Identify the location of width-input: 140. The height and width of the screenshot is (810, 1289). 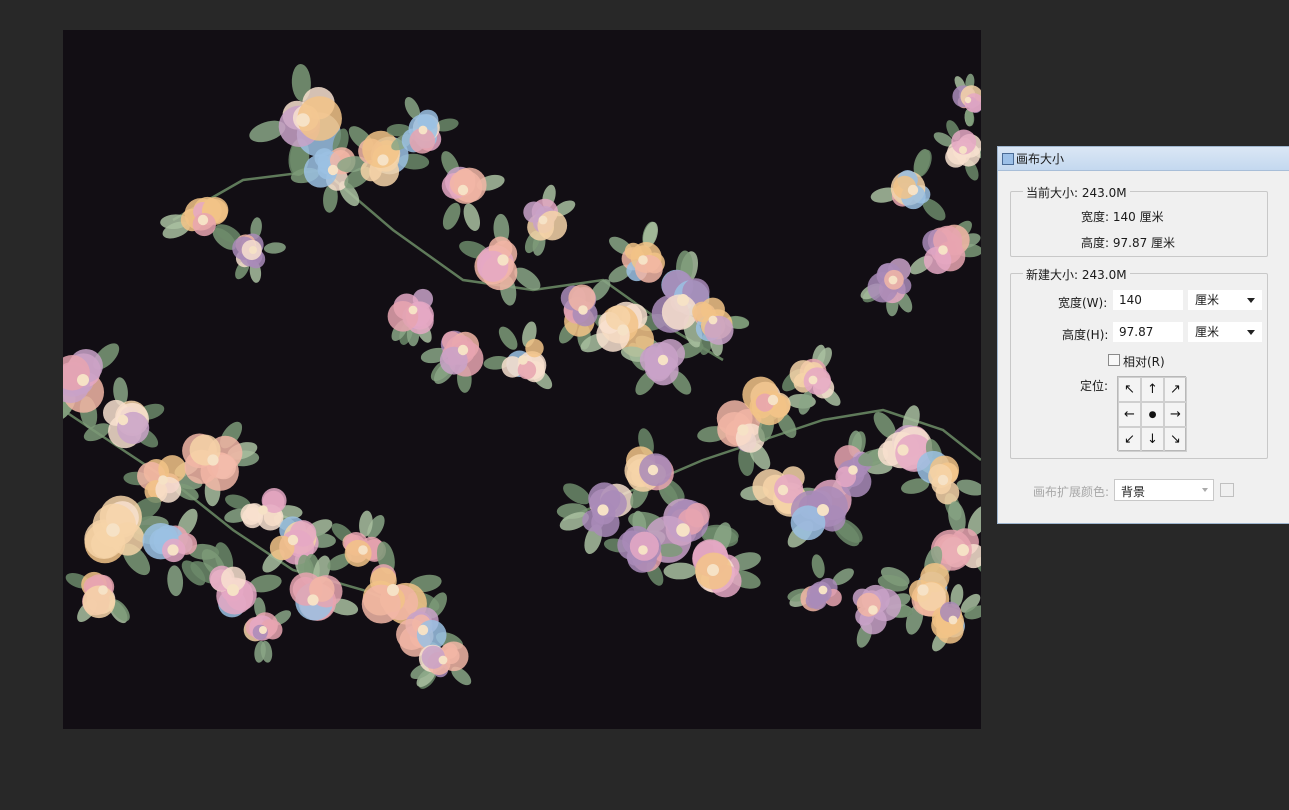
(1148, 300).